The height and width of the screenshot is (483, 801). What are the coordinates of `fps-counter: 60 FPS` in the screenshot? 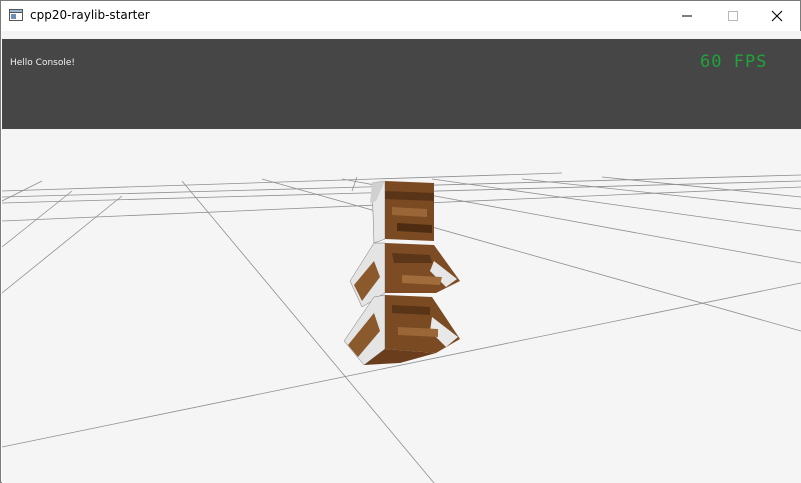 It's located at (734, 62).